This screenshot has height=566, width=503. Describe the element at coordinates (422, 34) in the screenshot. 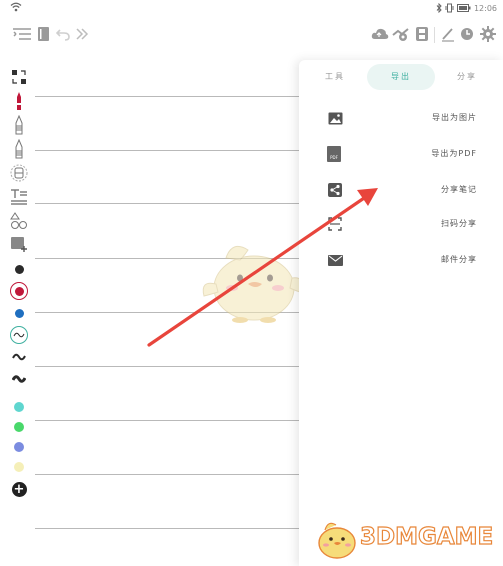

I see `save-icon` at that location.